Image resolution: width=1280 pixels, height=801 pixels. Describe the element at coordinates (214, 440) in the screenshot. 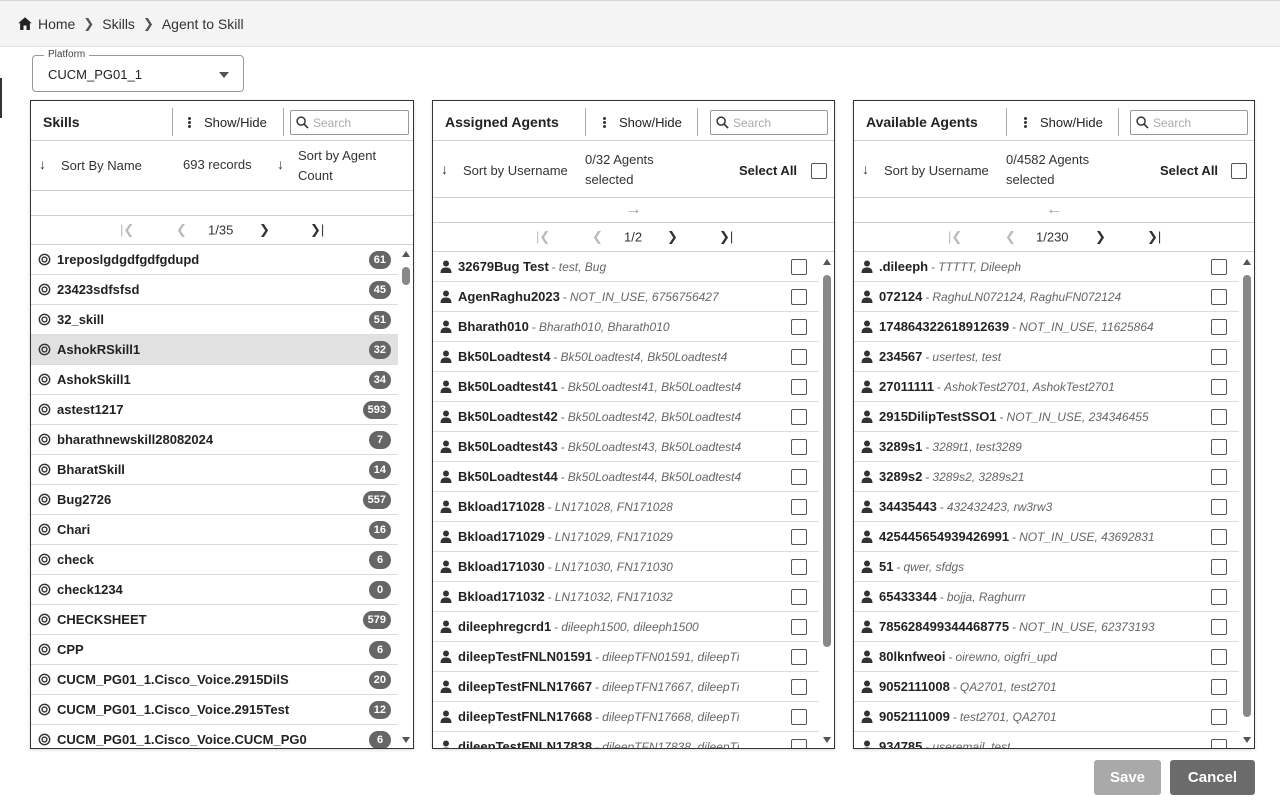

I see `skill-list-item: bharathnewskill28082024 7` at that location.